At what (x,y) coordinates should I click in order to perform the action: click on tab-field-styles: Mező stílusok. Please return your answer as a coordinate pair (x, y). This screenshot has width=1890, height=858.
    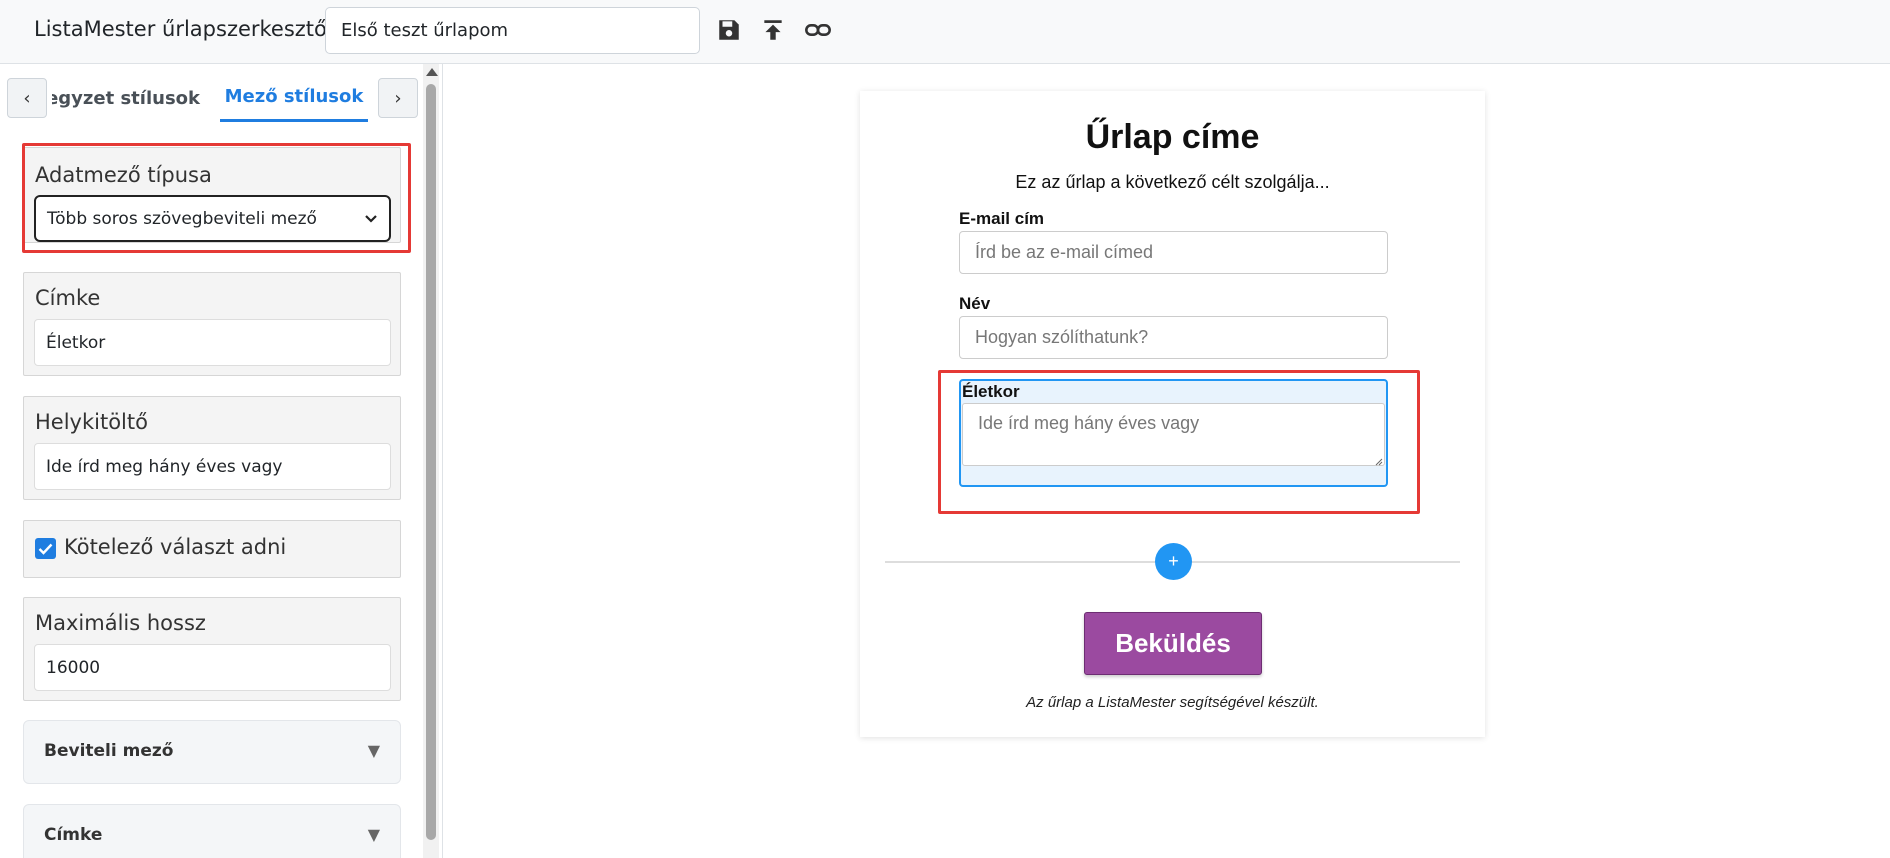
    Looking at the image, I should click on (294, 98).